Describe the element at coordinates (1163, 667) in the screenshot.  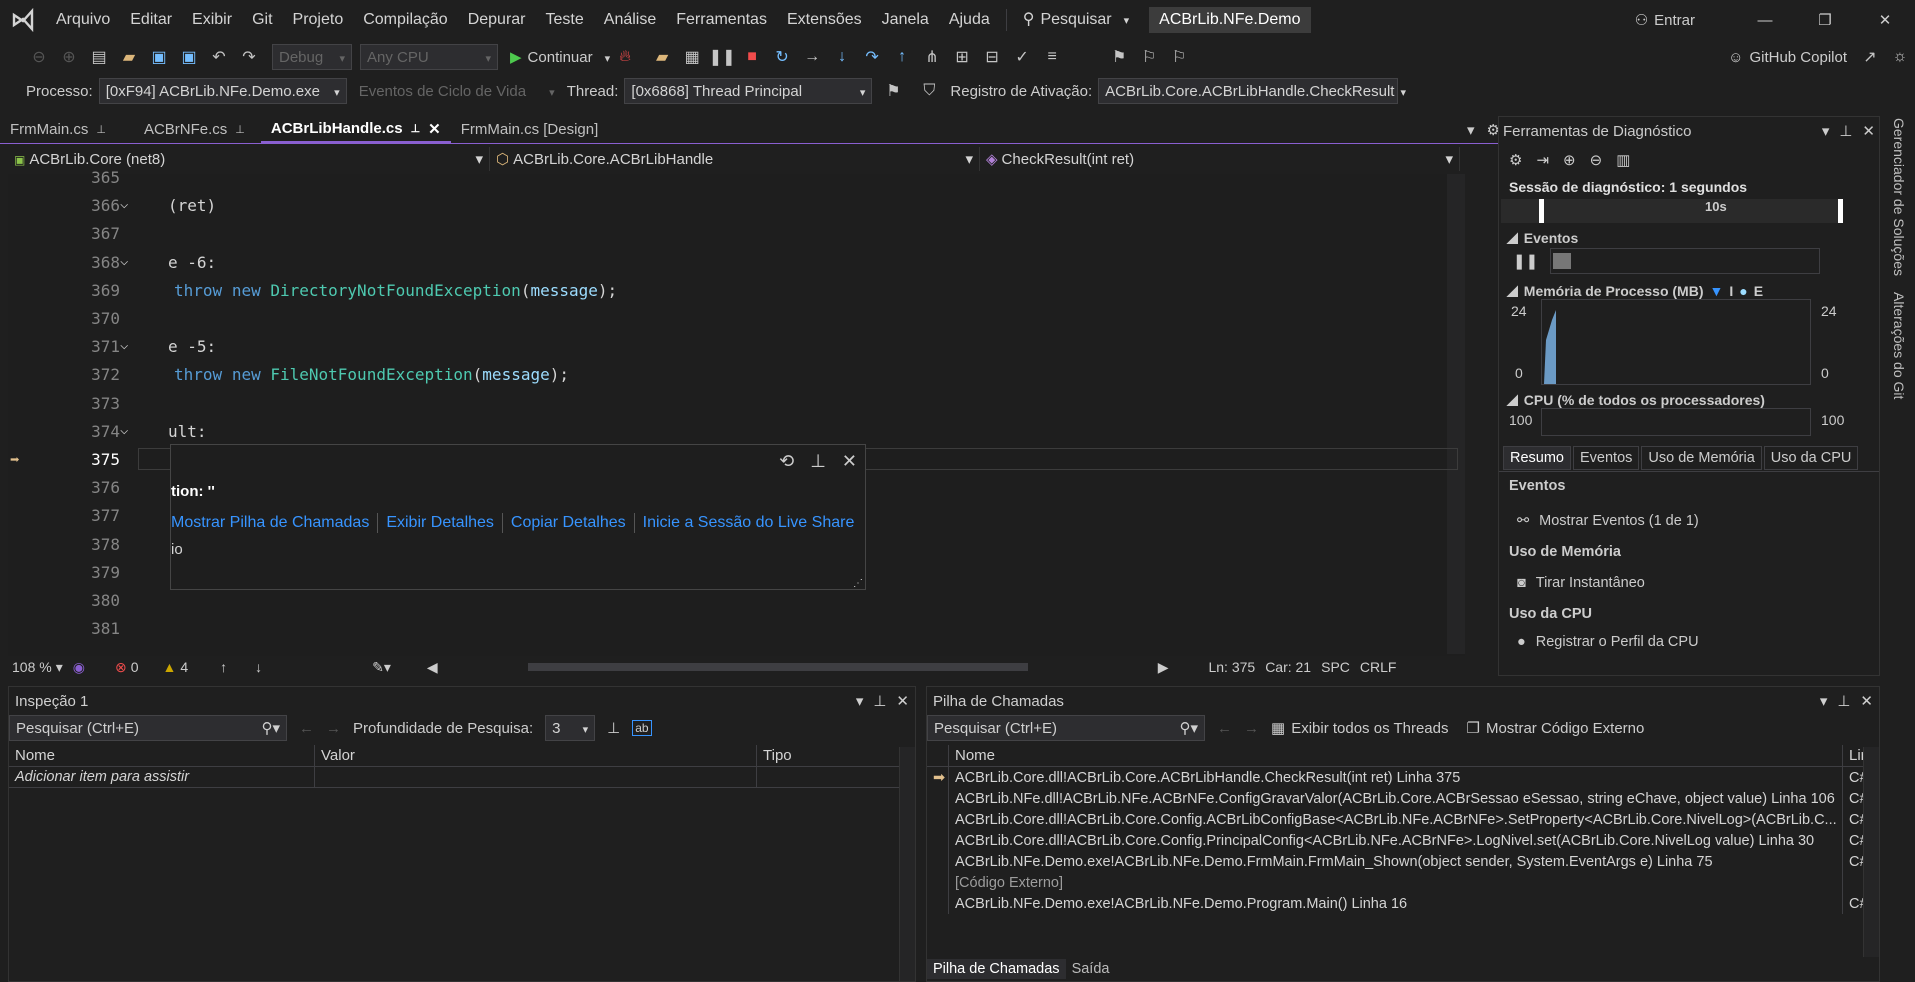
I see `scroll-right-icon: ▶` at that location.